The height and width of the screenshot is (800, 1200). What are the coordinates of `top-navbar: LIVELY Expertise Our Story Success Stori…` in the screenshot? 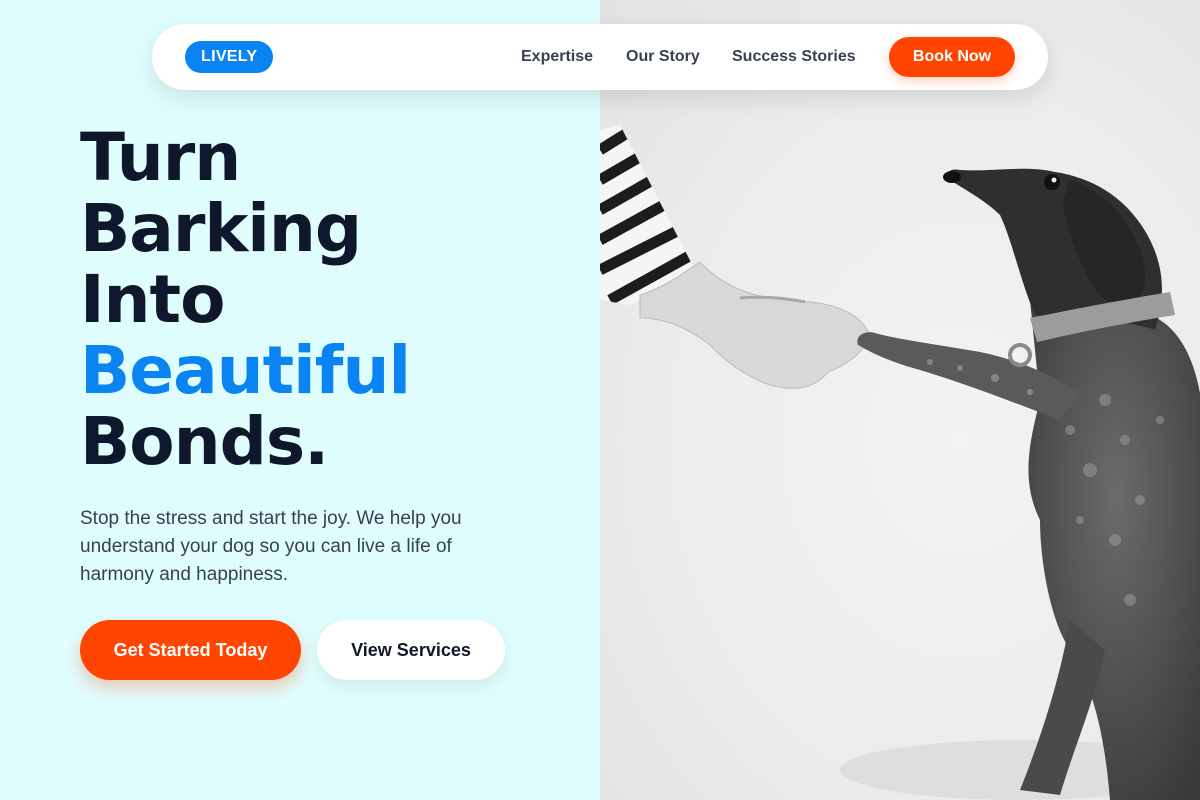 It's located at (600, 57).